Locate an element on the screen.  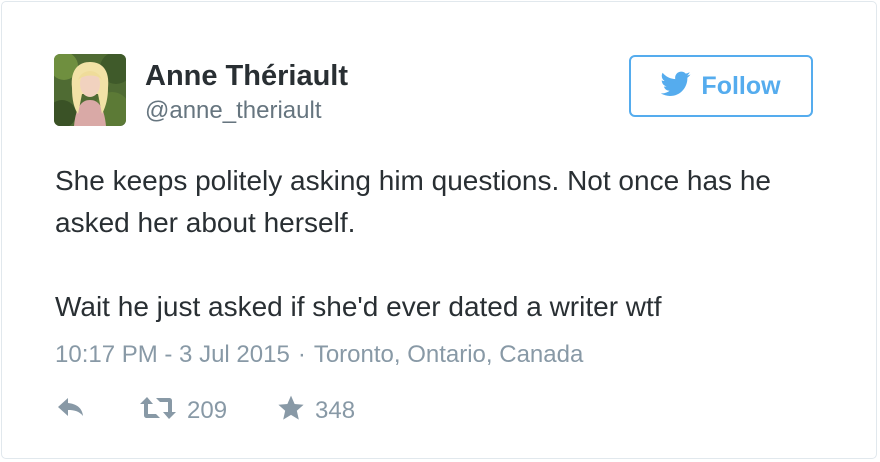
user-handle: @anne_theriault is located at coordinates (233, 111).